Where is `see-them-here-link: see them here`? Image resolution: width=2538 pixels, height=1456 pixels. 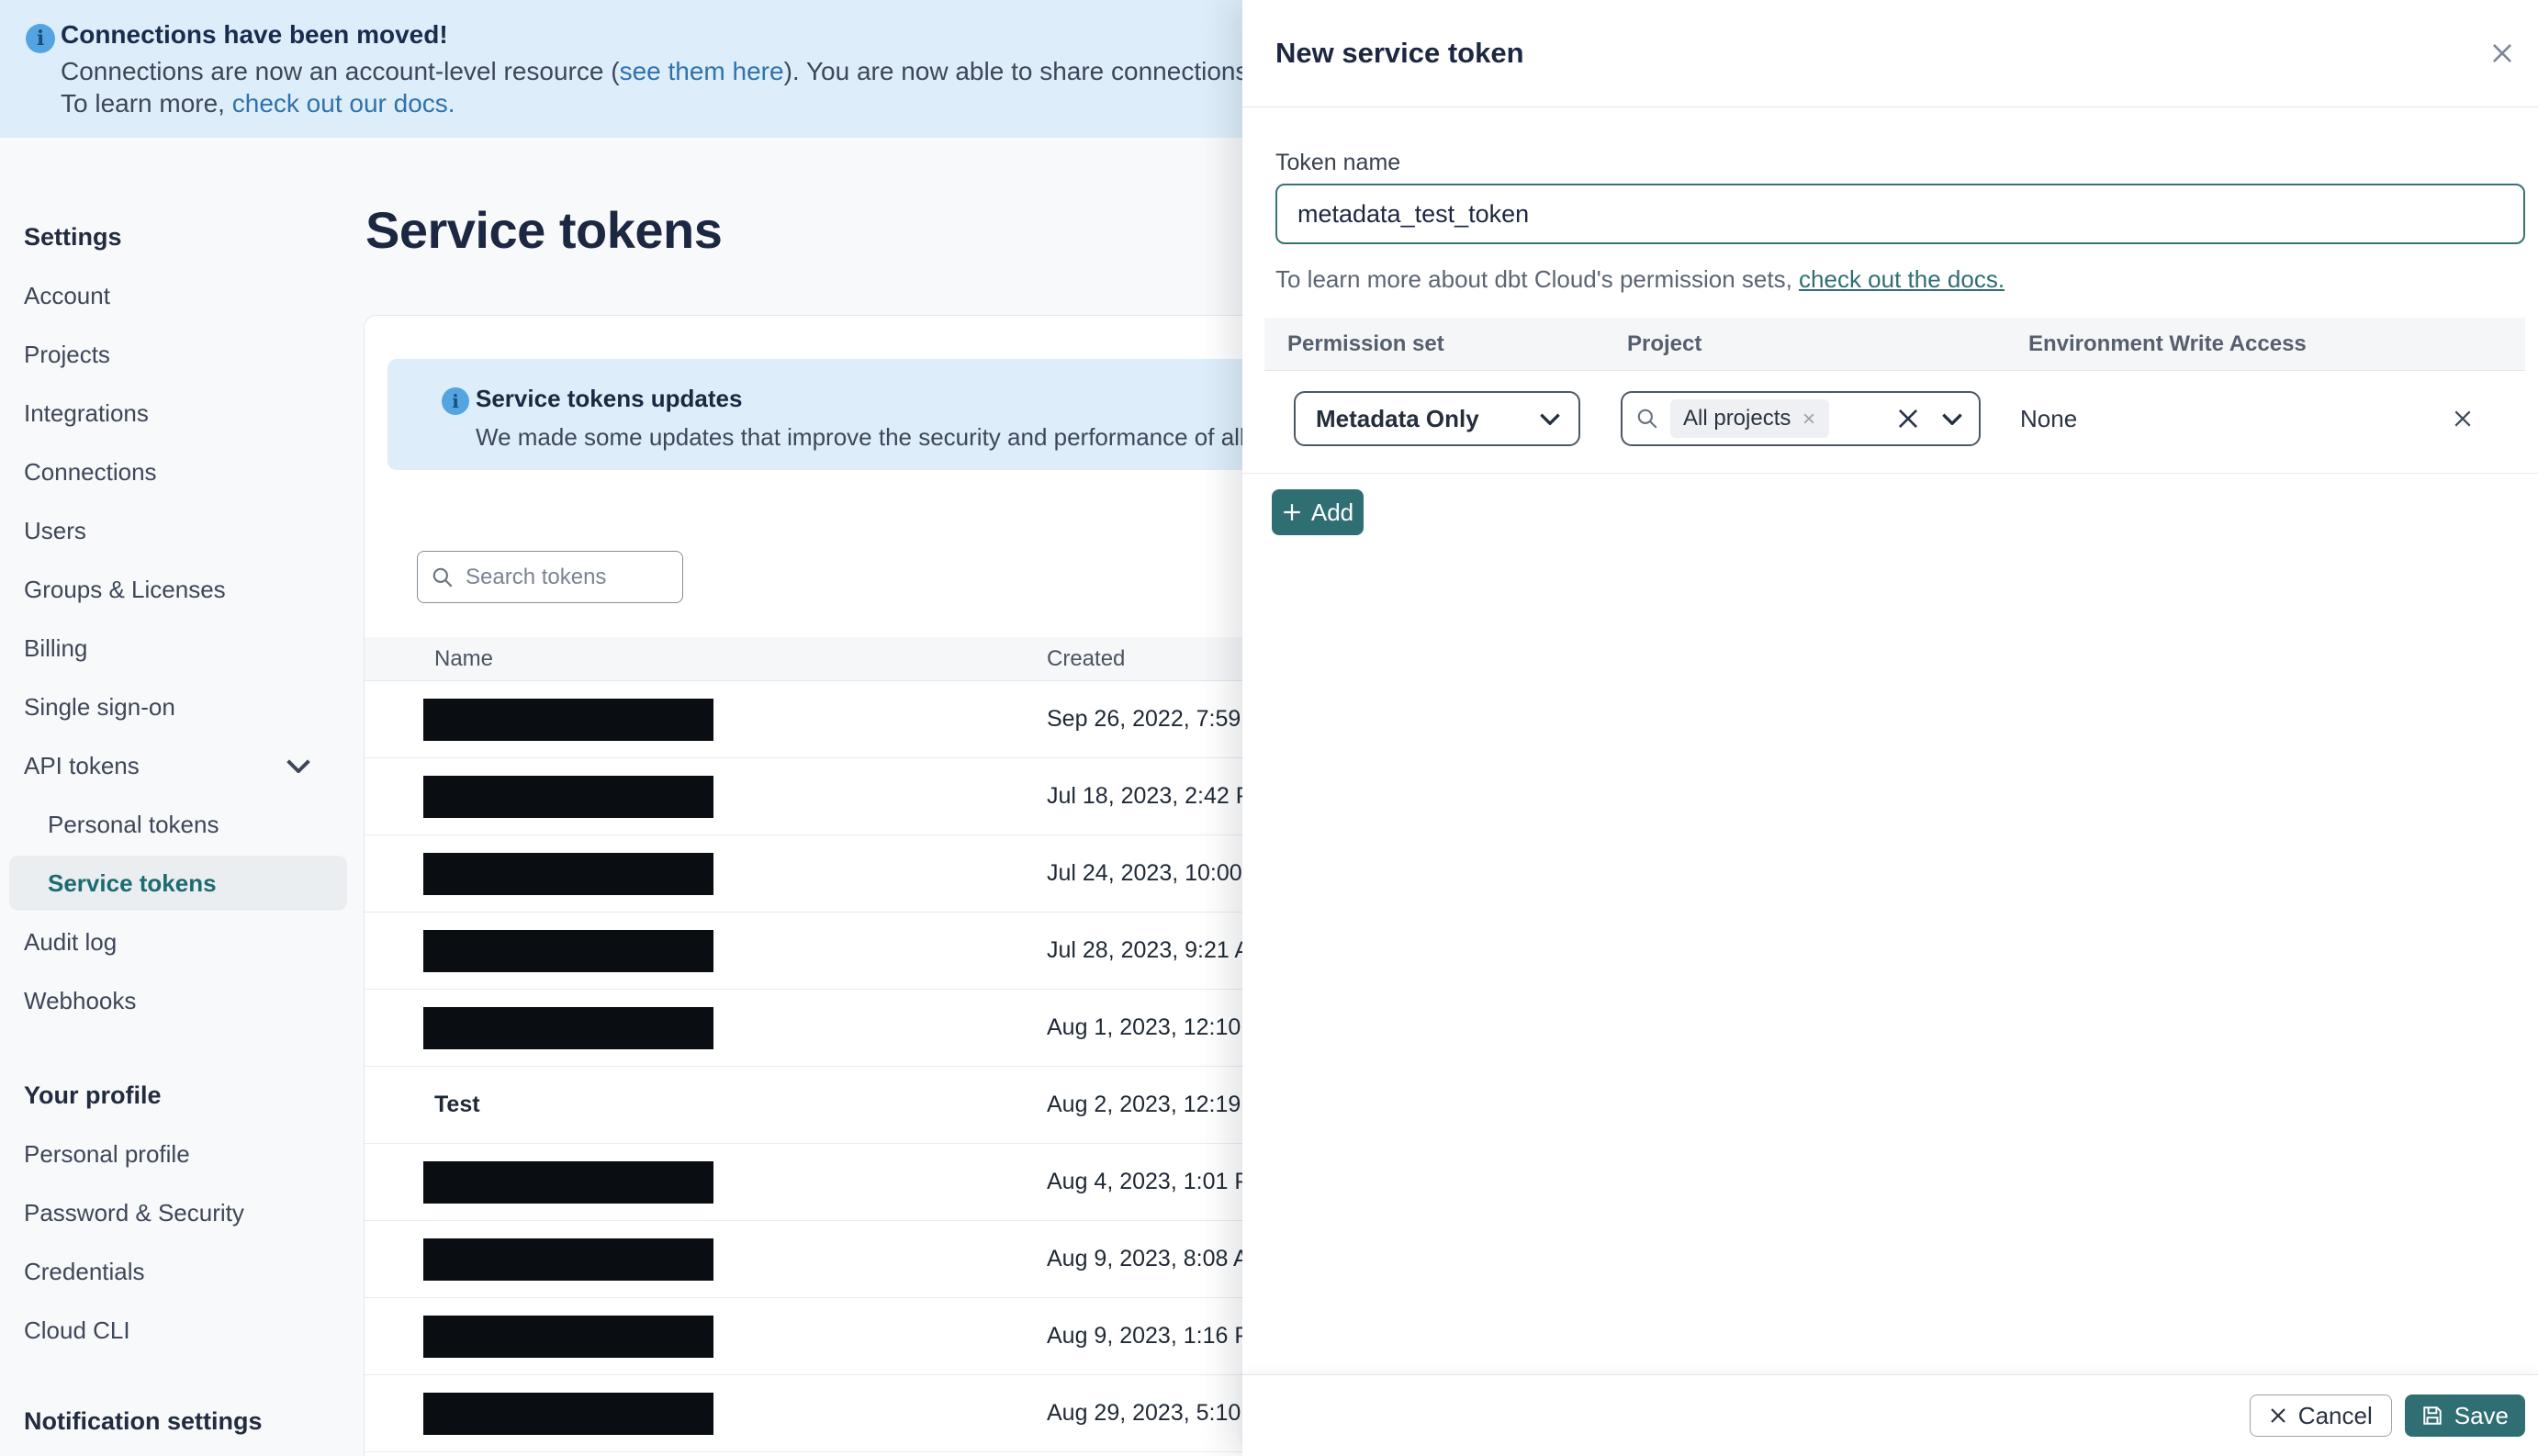
see-them-here-link: see them here is located at coordinates (702, 71).